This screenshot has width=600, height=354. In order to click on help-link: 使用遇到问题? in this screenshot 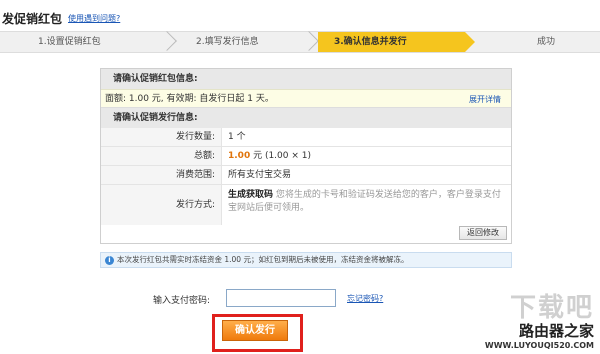, I will do `click(94, 18)`.